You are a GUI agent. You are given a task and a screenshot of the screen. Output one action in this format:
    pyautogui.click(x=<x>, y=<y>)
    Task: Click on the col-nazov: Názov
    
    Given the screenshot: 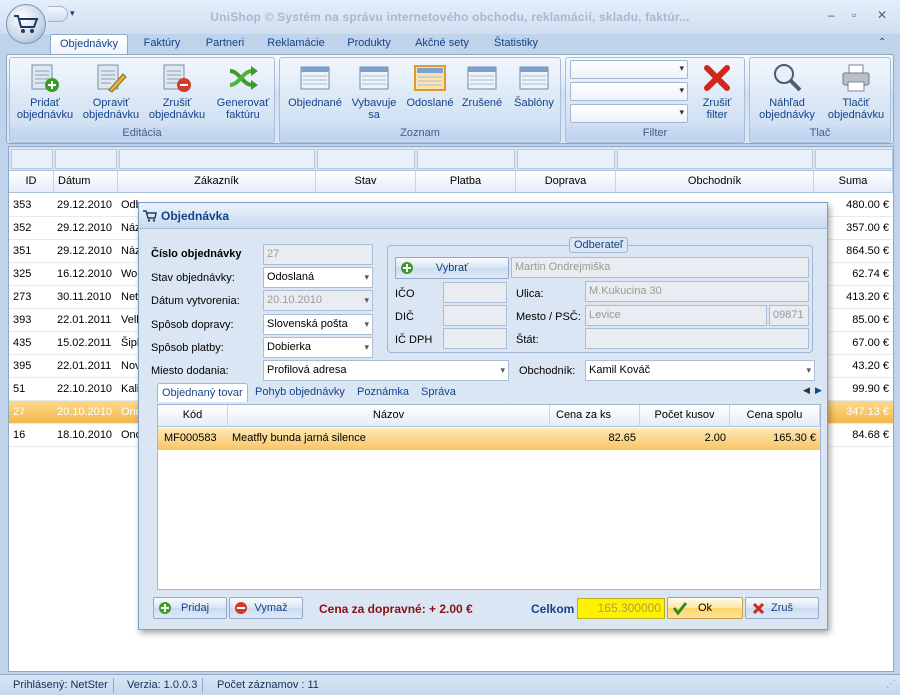 What is the action you would take?
    pyautogui.click(x=389, y=416)
    